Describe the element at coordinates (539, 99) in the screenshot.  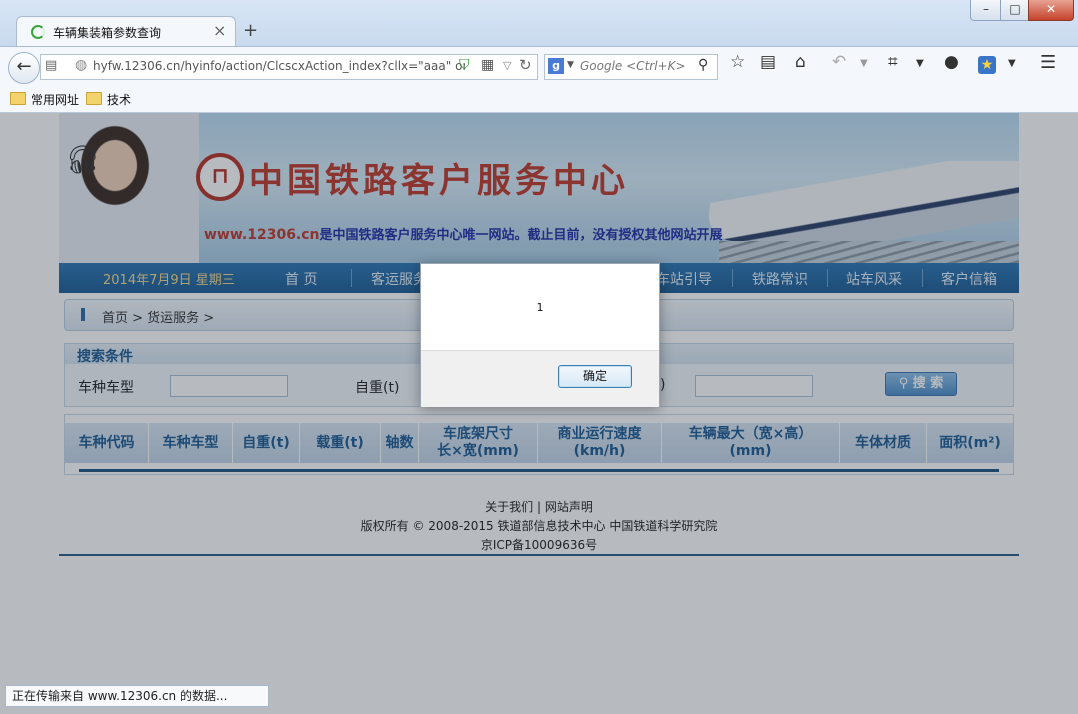
I see `bookmarks-bar: 常用网址 技术` at that location.